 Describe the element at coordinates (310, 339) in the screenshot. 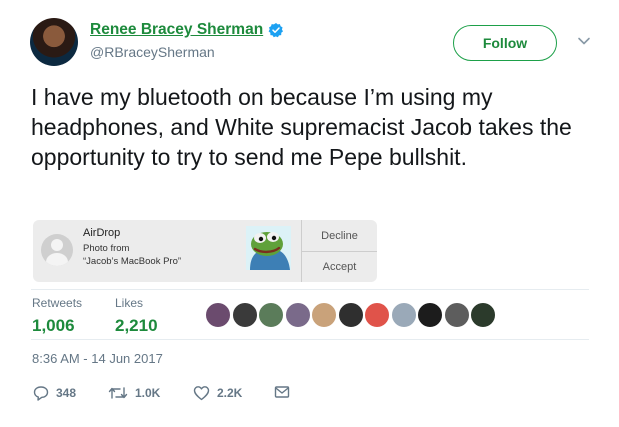

I see `stats-bottom-divider` at that location.